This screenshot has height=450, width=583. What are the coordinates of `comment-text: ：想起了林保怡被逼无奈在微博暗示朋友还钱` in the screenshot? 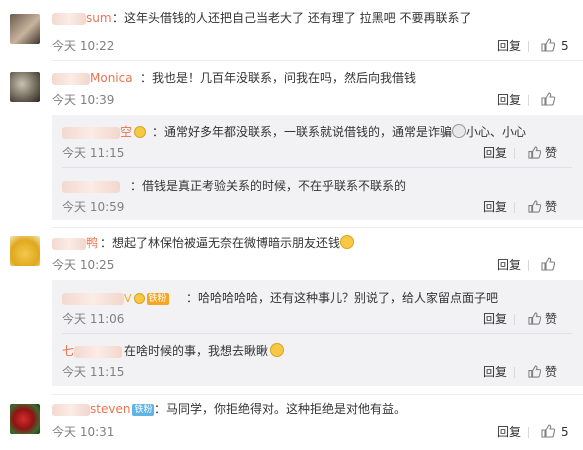 It's located at (227, 243).